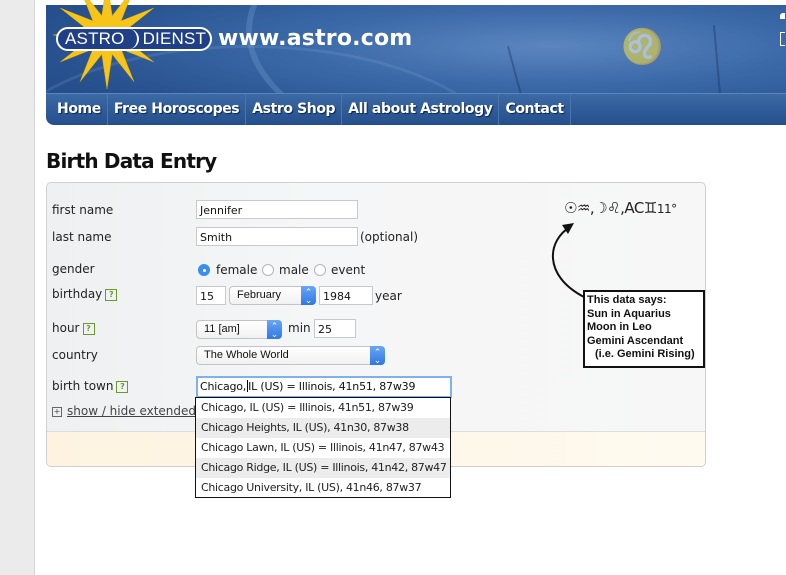 This screenshot has height=575, width=786. Describe the element at coordinates (177, 109) in the screenshot. I see `nav-free-horoscopes: Free Horoscopes` at that location.